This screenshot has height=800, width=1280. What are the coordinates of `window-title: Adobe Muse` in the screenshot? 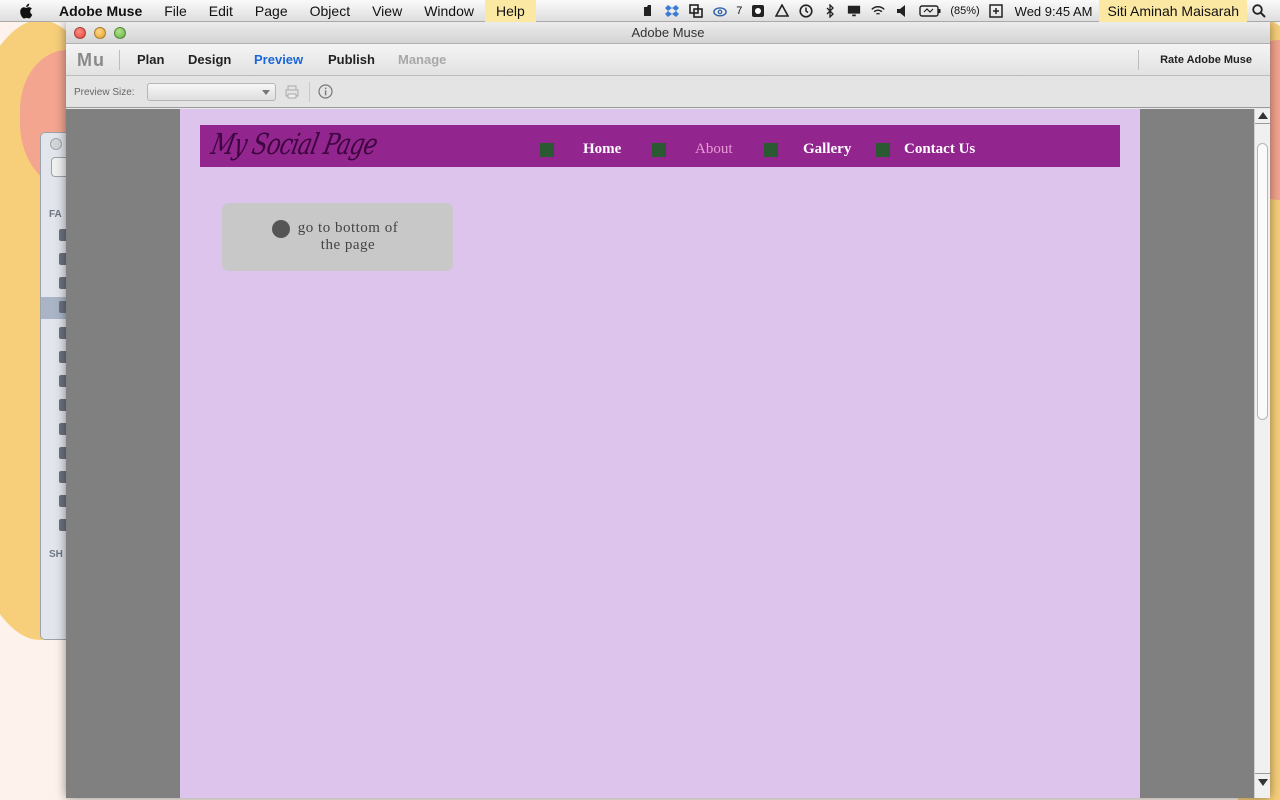 It's located at (668, 32).